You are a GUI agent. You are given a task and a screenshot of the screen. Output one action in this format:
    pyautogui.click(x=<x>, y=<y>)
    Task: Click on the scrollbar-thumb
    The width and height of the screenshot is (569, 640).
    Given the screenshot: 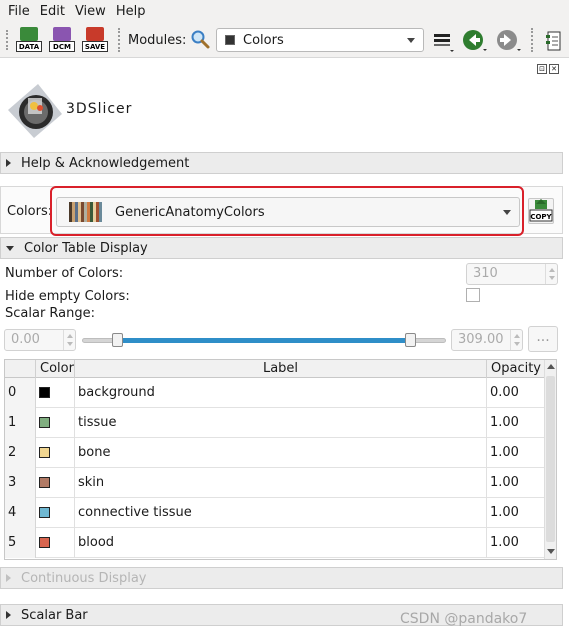 What is the action you would take?
    pyautogui.click(x=550, y=459)
    